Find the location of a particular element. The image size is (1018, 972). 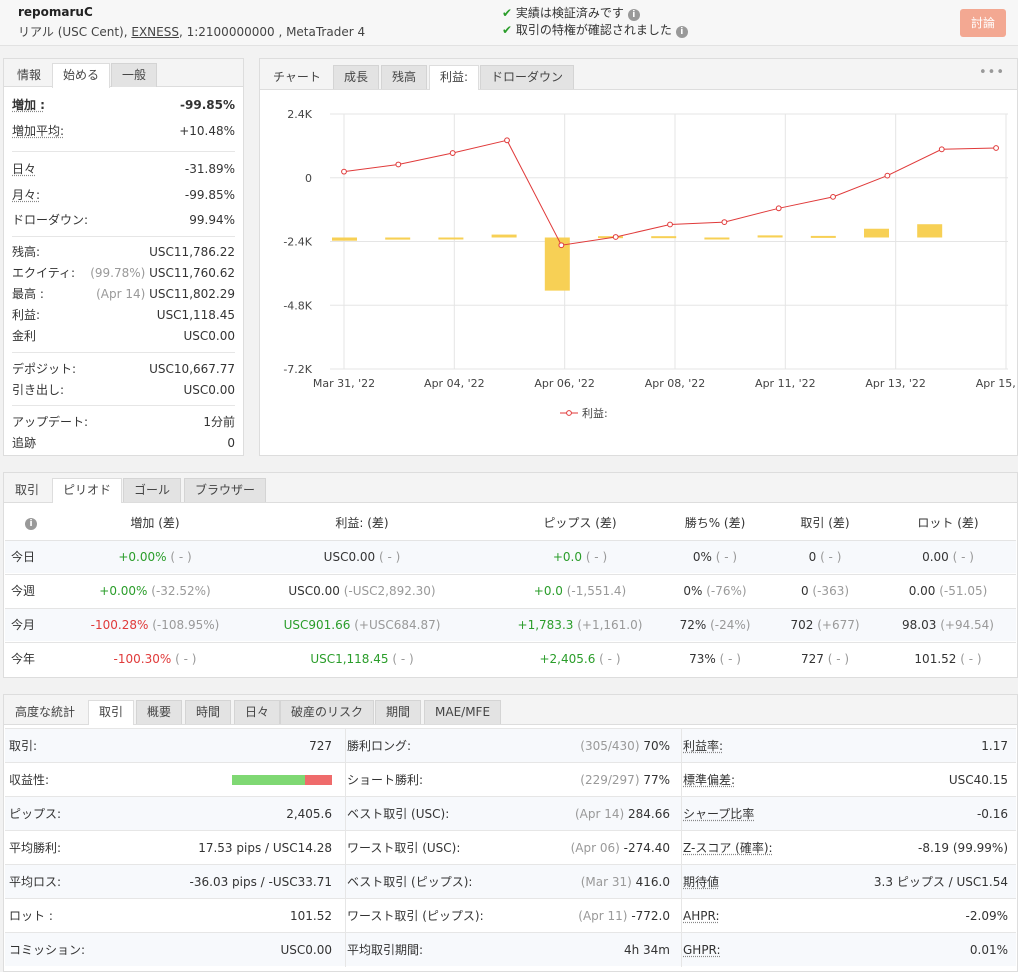

period-cell-pips: +0.0 (-1,551.4) is located at coordinates (580, 591).